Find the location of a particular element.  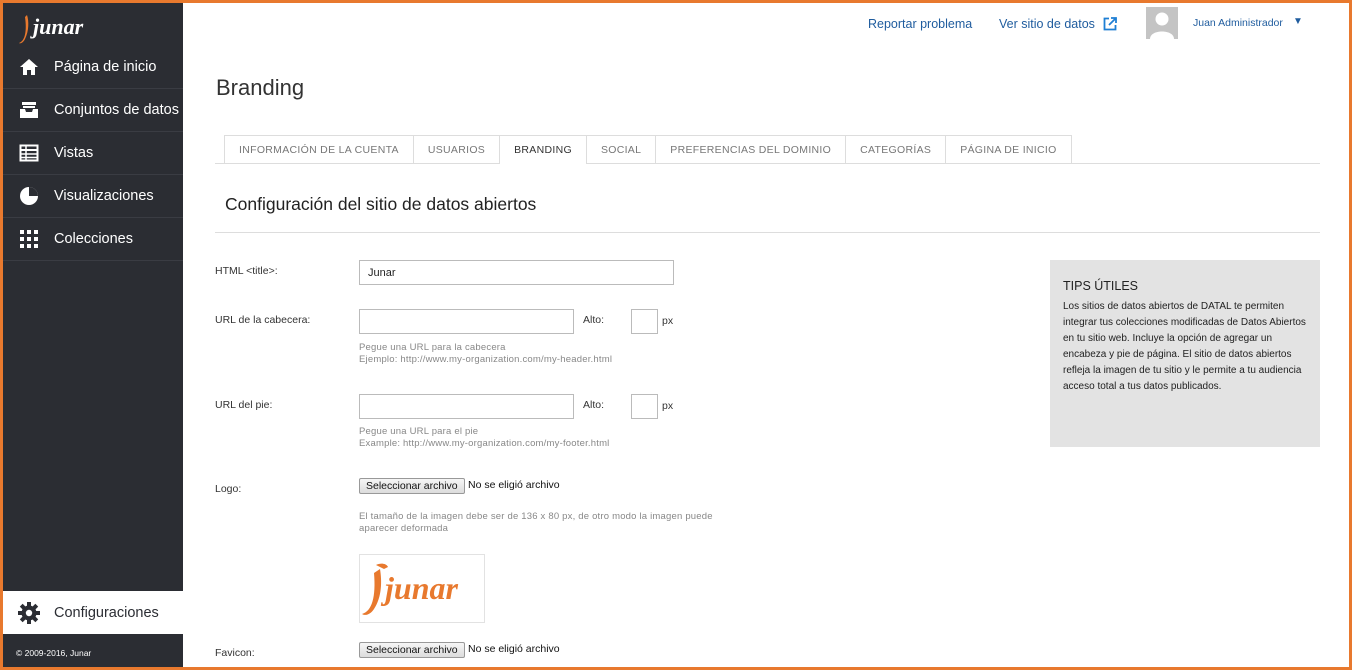

page-title: Branding is located at coordinates (260, 87).